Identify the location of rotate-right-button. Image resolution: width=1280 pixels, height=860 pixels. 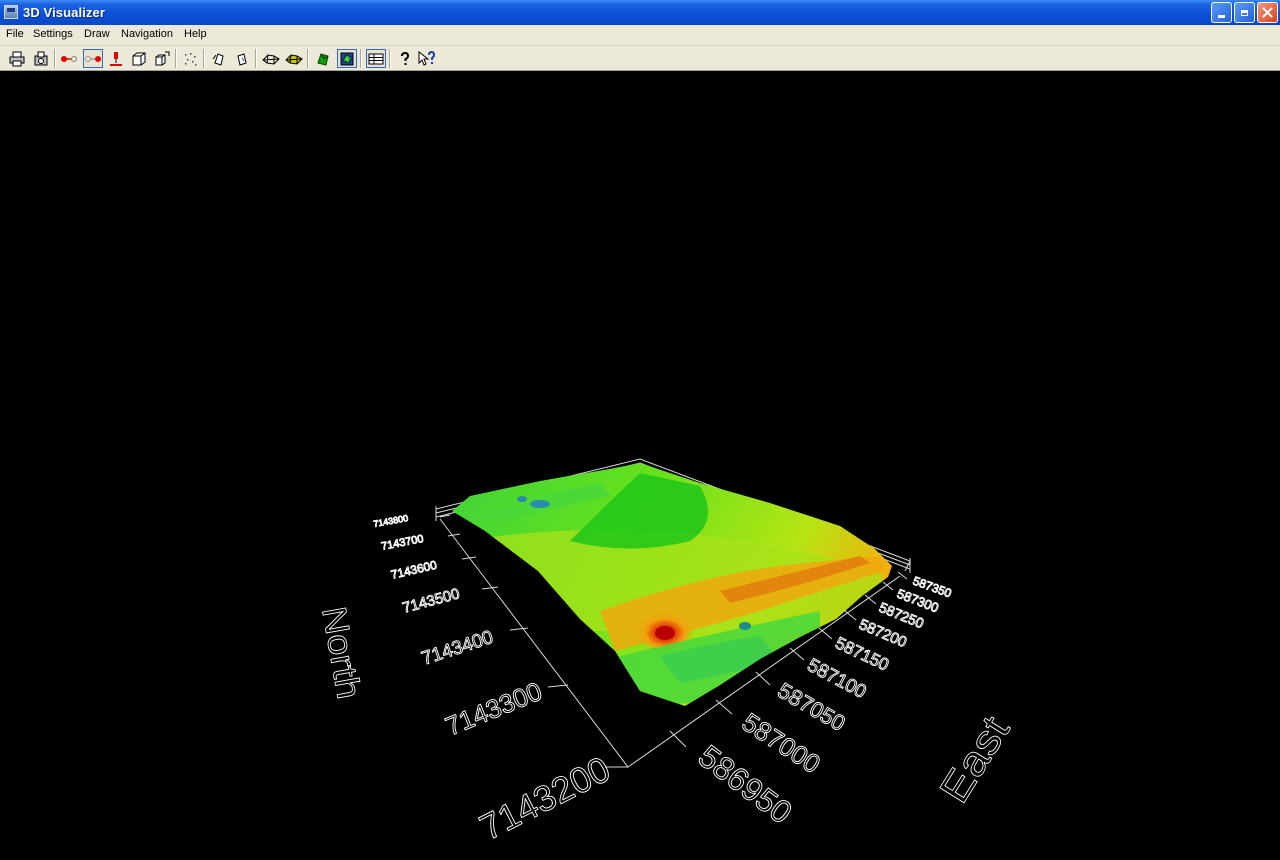
(242, 58).